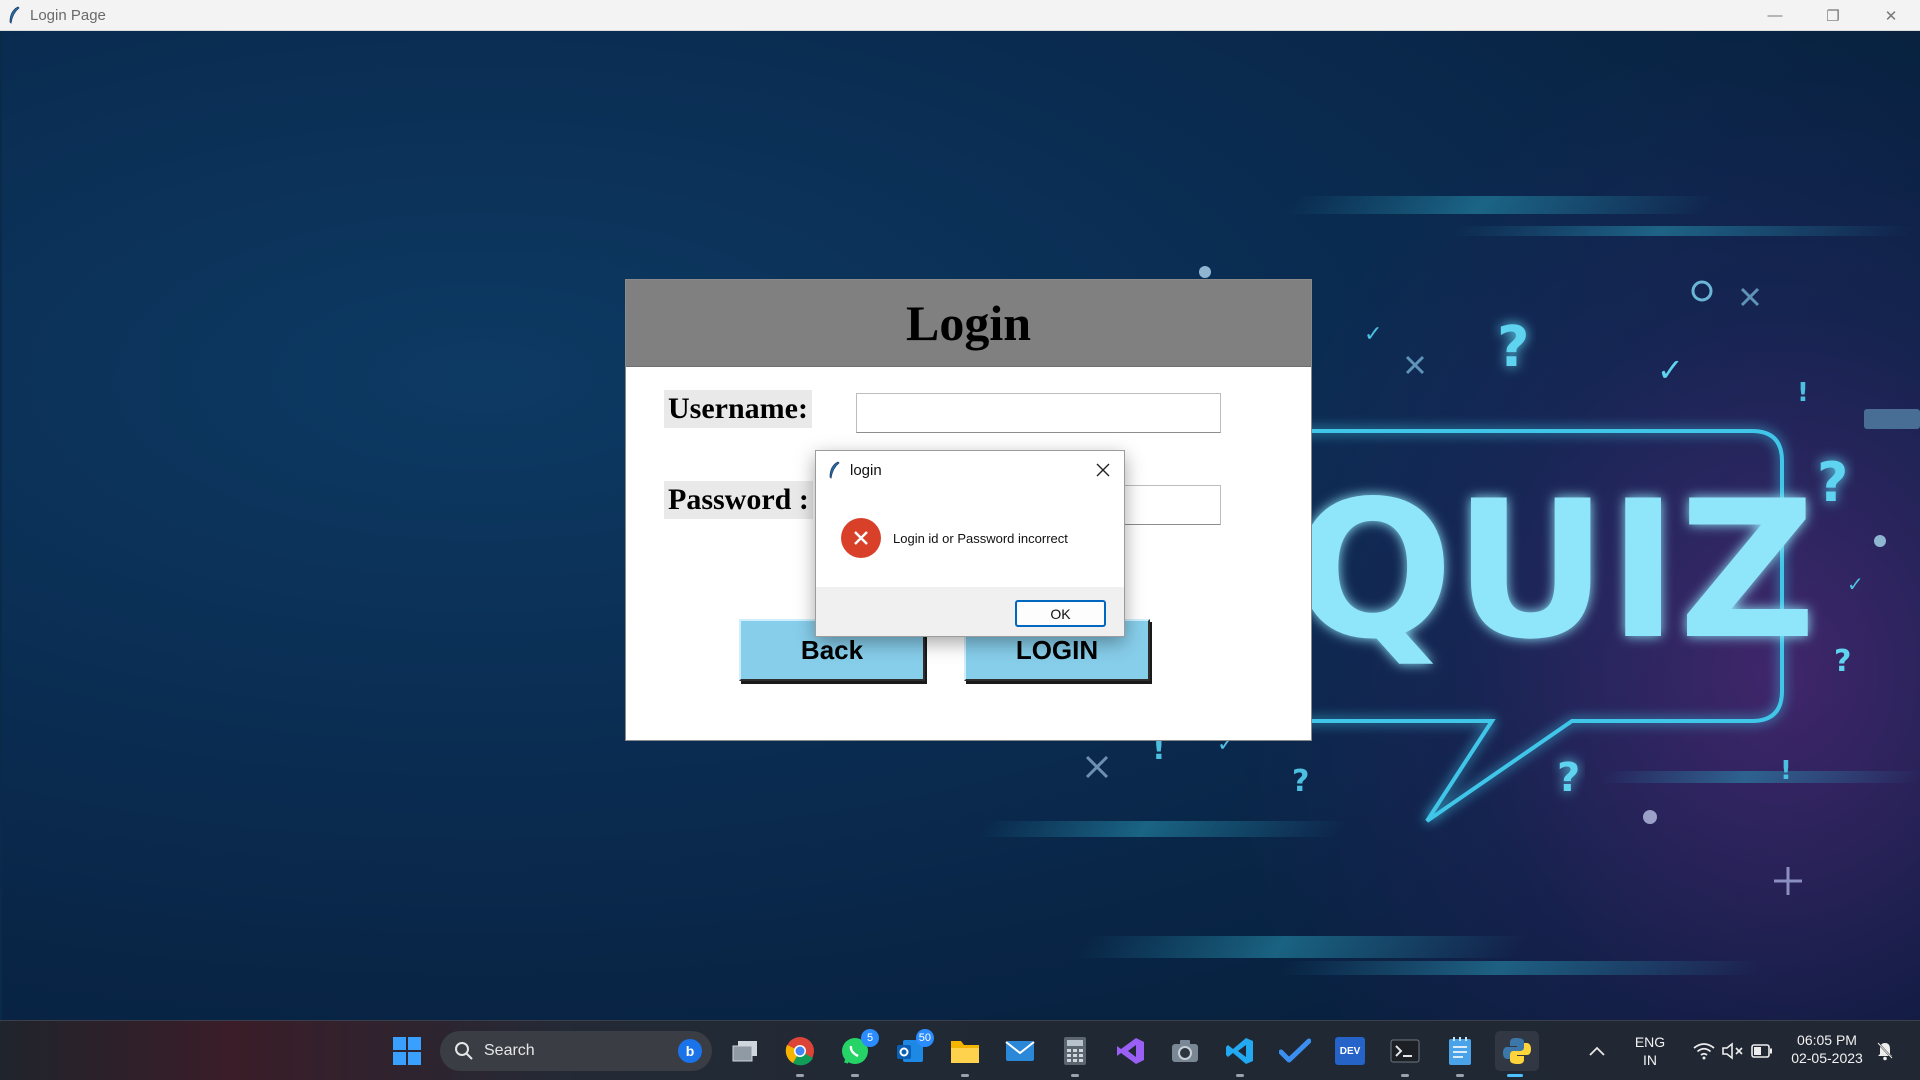 The width and height of the screenshot is (1920, 1080). Describe the element at coordinates (857, 1053) in the screenshot. I see `whatsapp-button: 5` at that location.